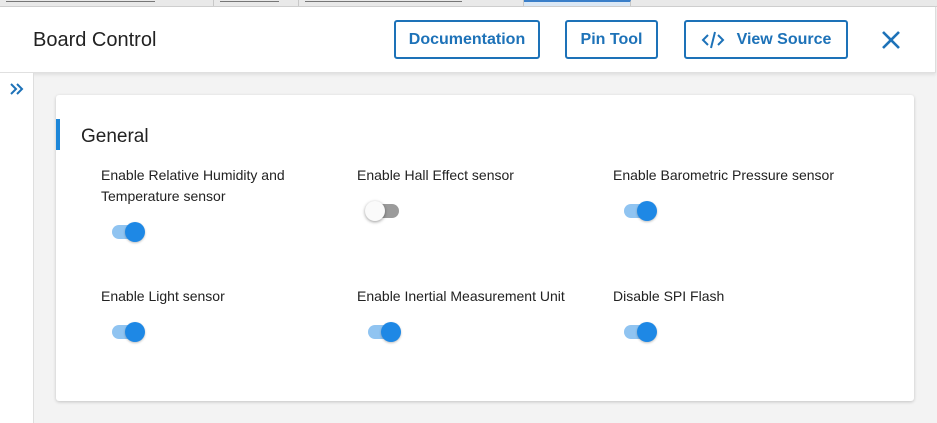 The image size is (937, 423). Describe the element at coordinates (435, 175) in the screenshot. I see `option-label: Enable Hall Effect sensor` at that location.